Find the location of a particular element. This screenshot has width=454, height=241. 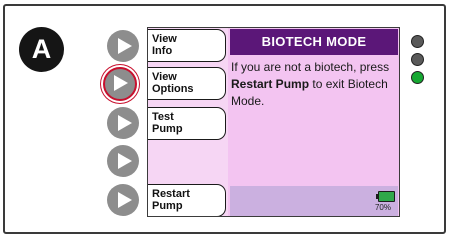

menu-tab-view-info: View Info is located at coordinates (187, 45).